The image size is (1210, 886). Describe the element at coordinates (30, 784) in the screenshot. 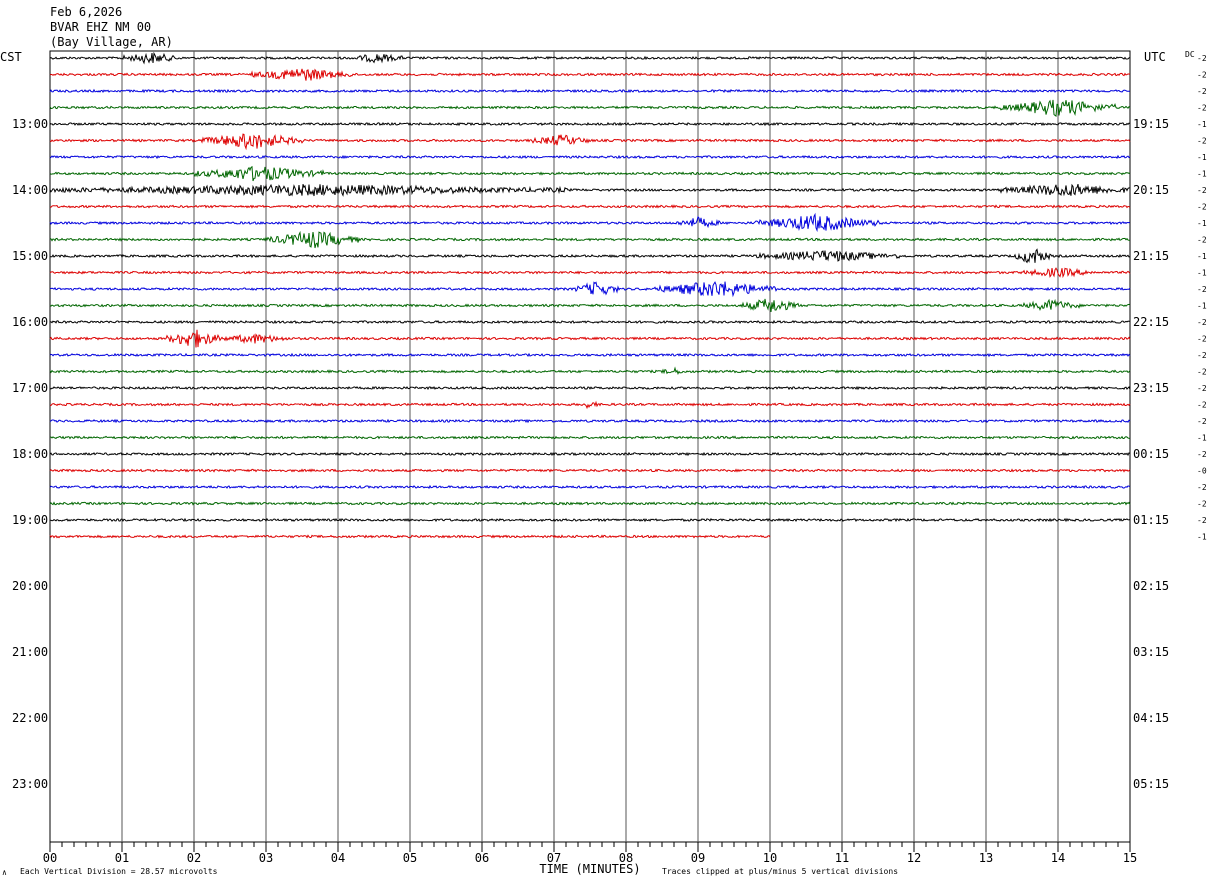

I see `cst-hour-label: 23:00` at that location.